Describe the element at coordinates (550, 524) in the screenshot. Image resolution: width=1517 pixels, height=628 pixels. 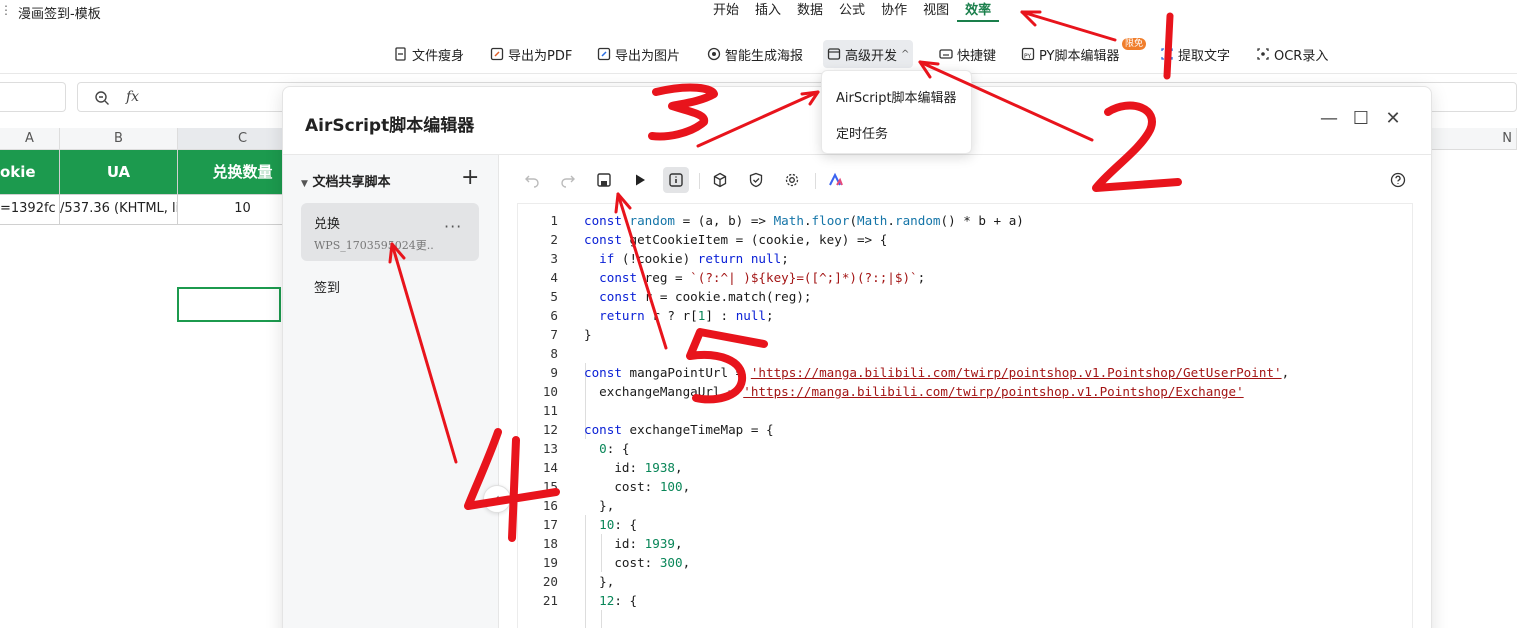
I see `line-number: 17` at that location.